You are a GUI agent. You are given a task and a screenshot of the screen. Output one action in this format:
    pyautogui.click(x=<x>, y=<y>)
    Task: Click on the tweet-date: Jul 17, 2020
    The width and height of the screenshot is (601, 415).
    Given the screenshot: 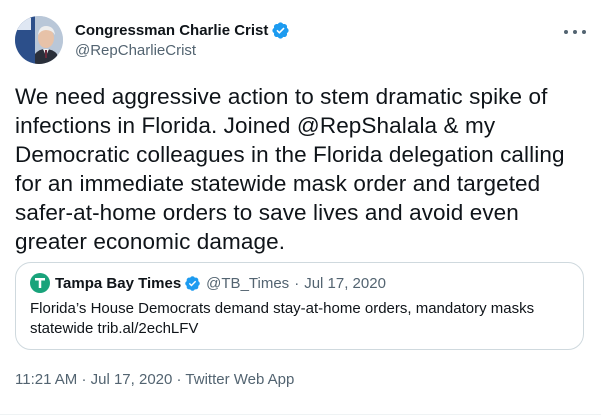 What is the action you would take?
    pyautogui.click(x=132, y=379)
    